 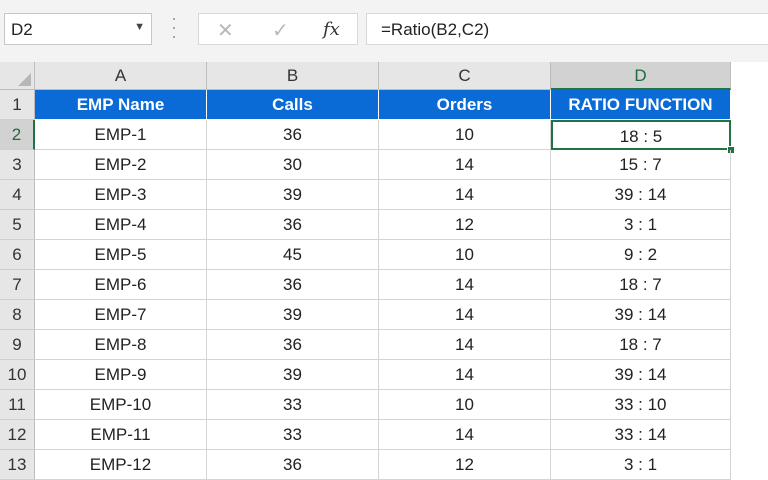 What do you see at coordinates (641, 165) in the screenshot?
I see `cell-d3: 15 : 7` at bounding box center [641, 165].